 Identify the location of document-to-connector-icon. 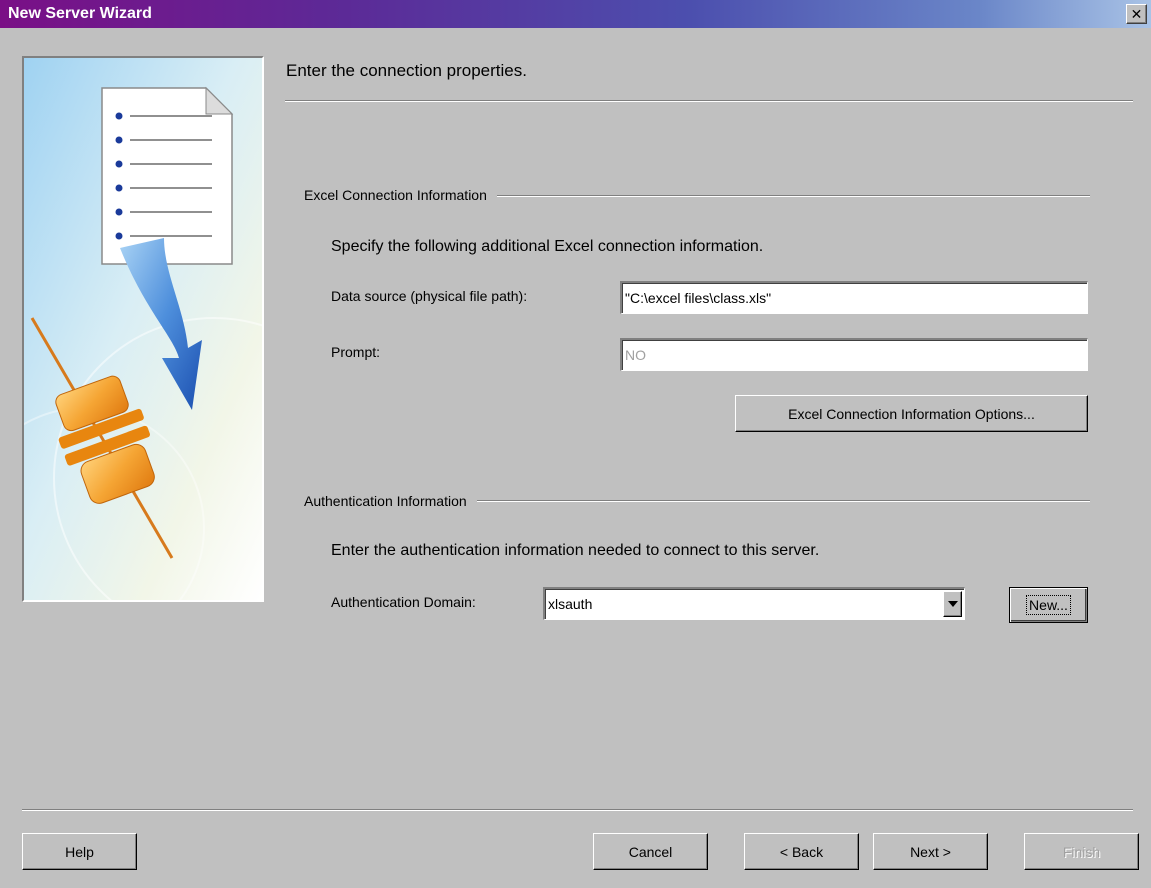
(143, 329).